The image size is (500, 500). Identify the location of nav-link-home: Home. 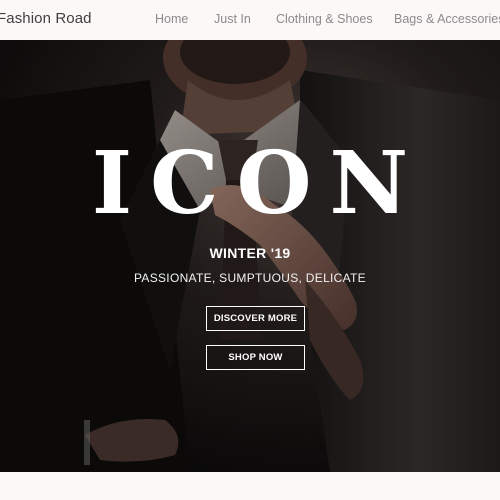
(171, 19).